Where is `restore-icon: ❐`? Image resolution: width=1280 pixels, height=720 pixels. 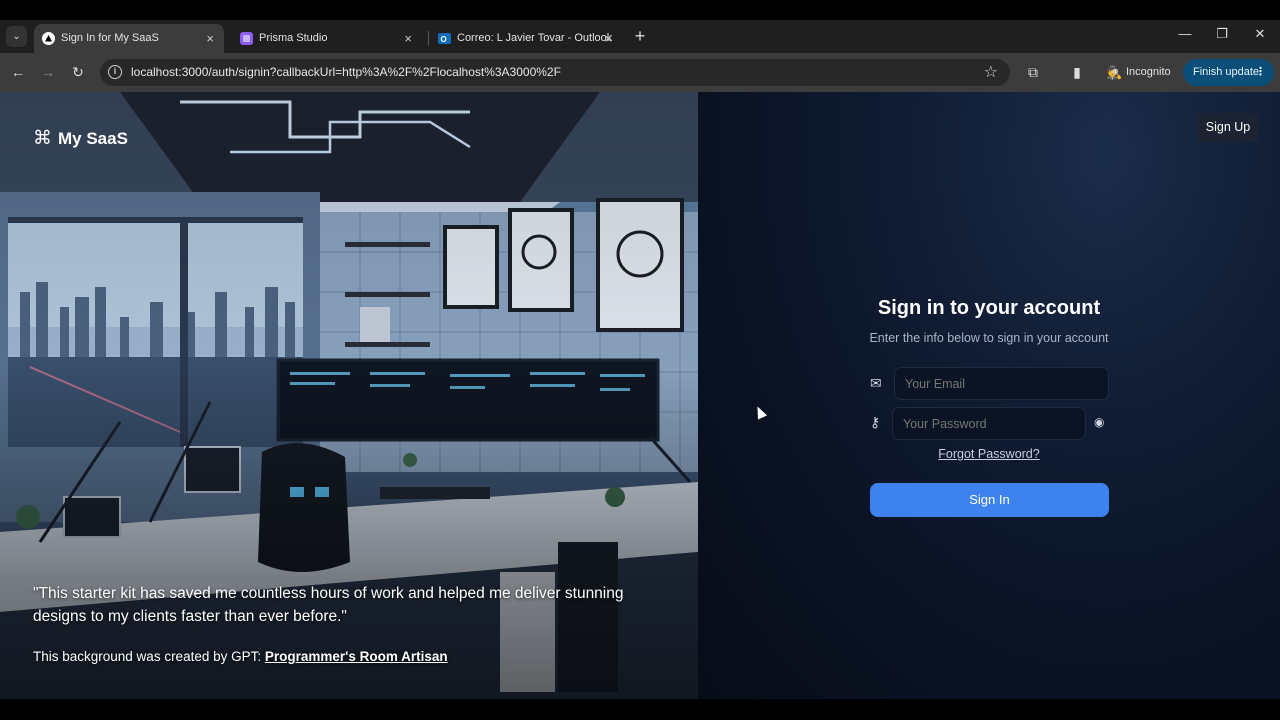
restore-icon: ❐ is located at coordinates (1222, 34).